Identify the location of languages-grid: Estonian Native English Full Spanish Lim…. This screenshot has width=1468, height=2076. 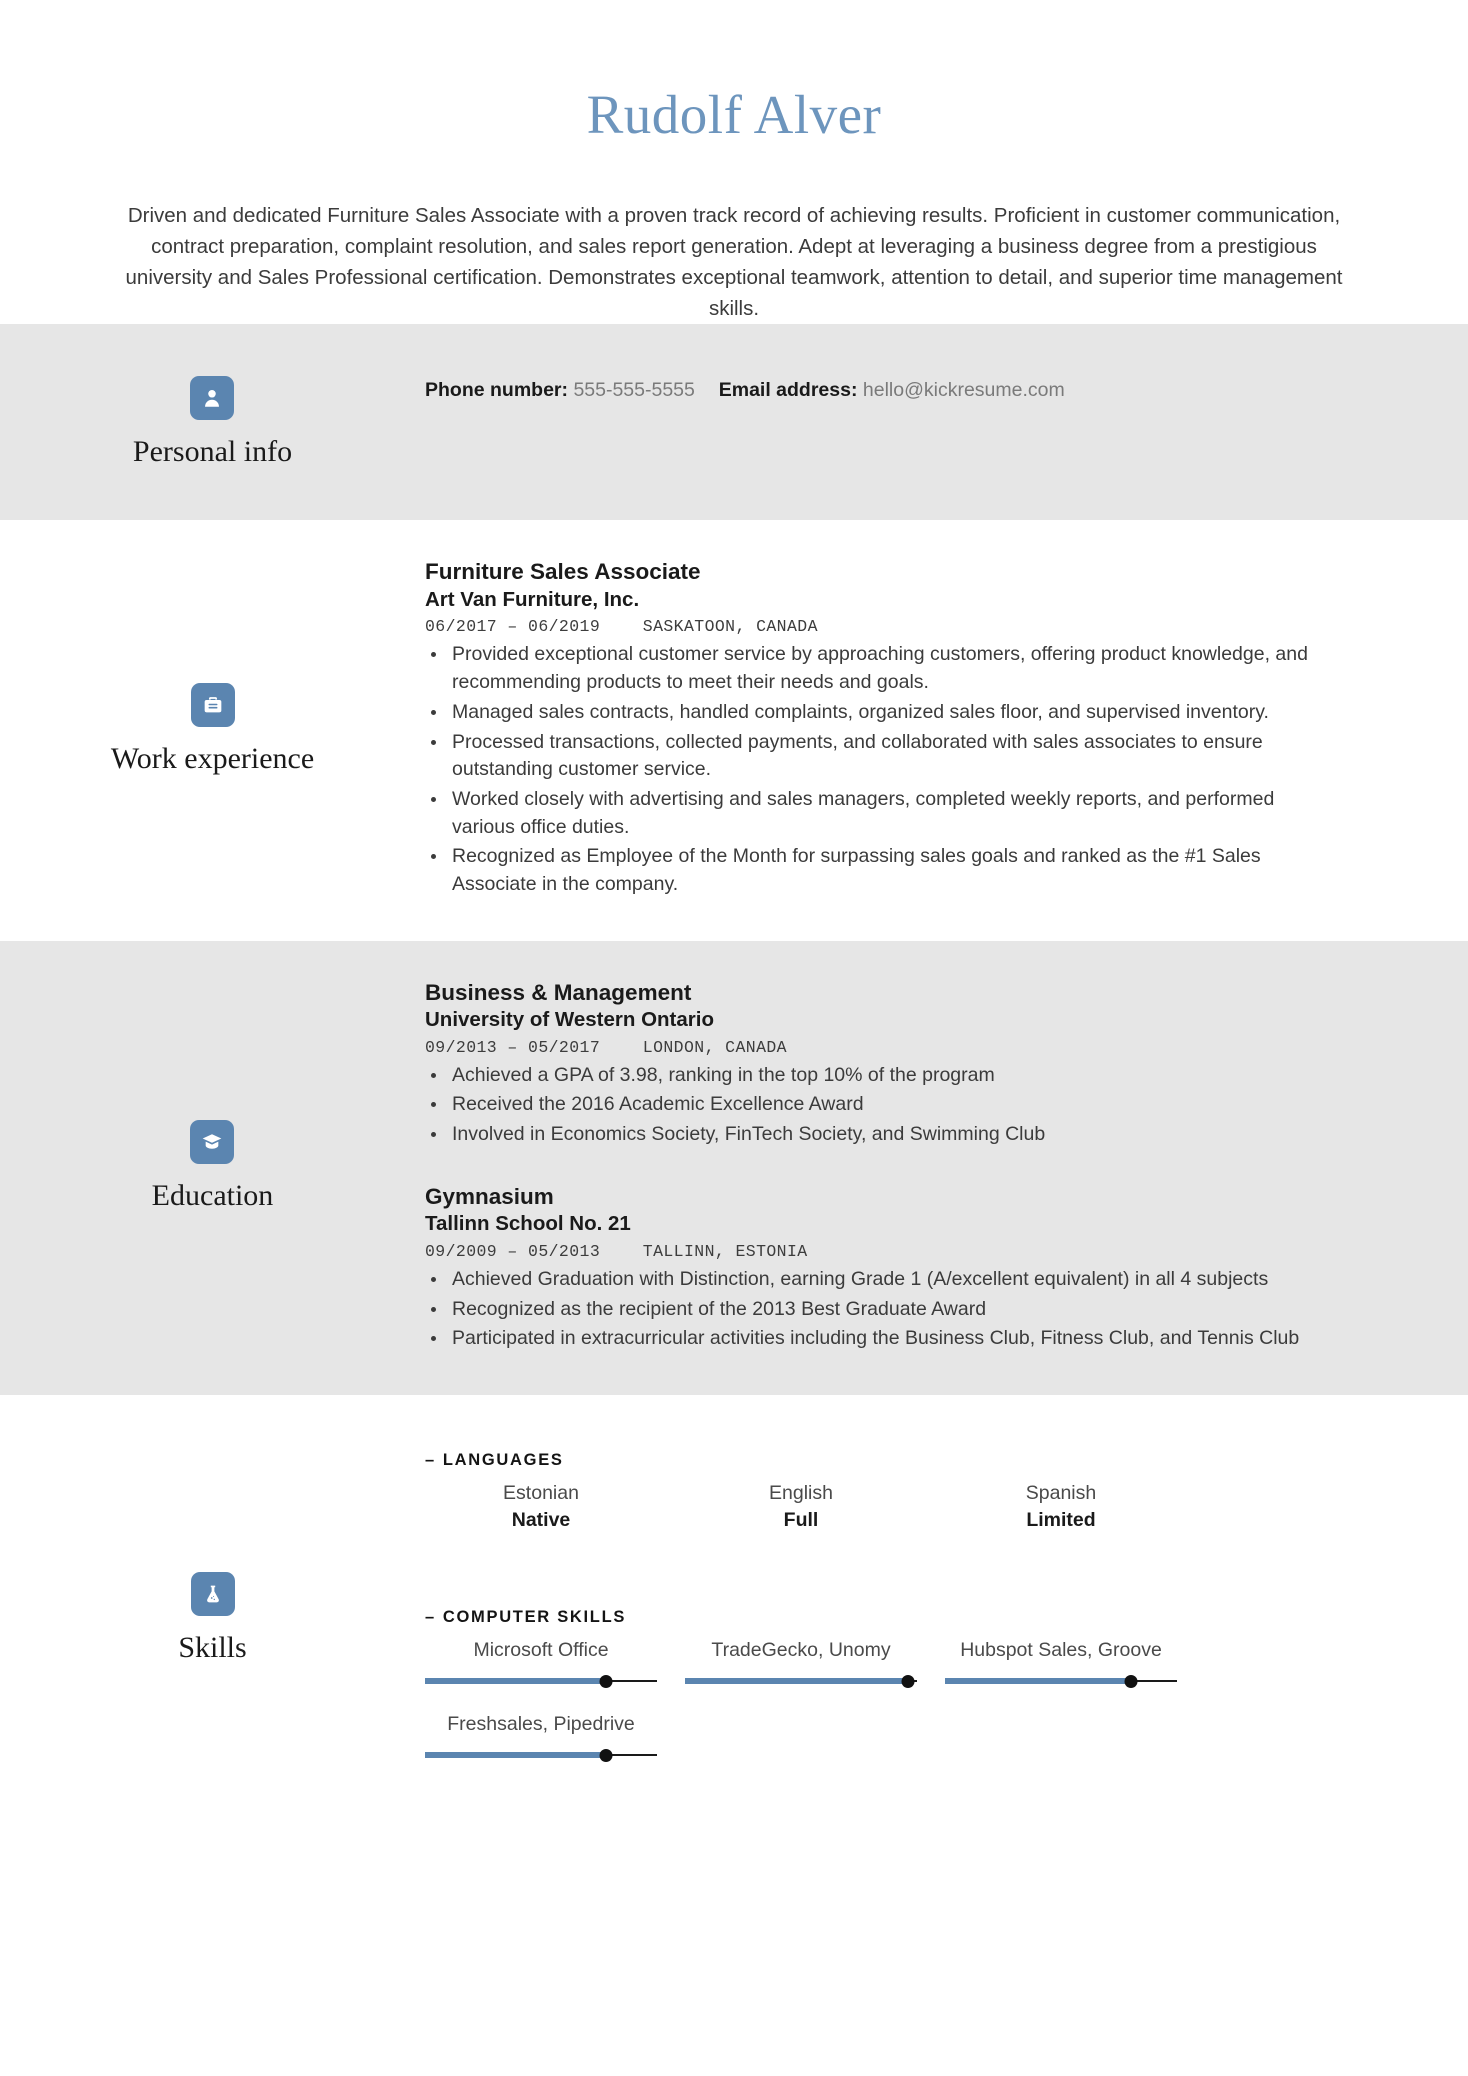
(881, 1518).